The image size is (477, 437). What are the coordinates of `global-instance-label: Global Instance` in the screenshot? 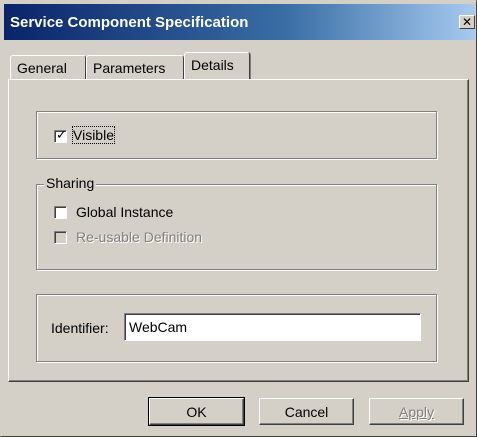 It's located at (124, 212).